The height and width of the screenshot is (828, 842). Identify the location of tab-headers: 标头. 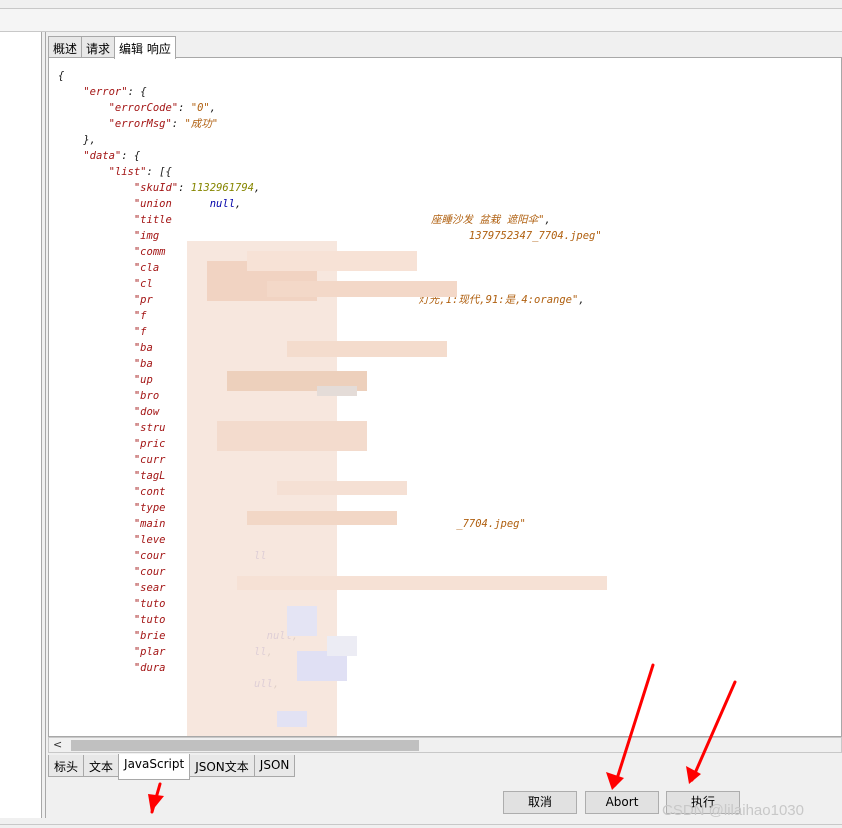
(66, 766).